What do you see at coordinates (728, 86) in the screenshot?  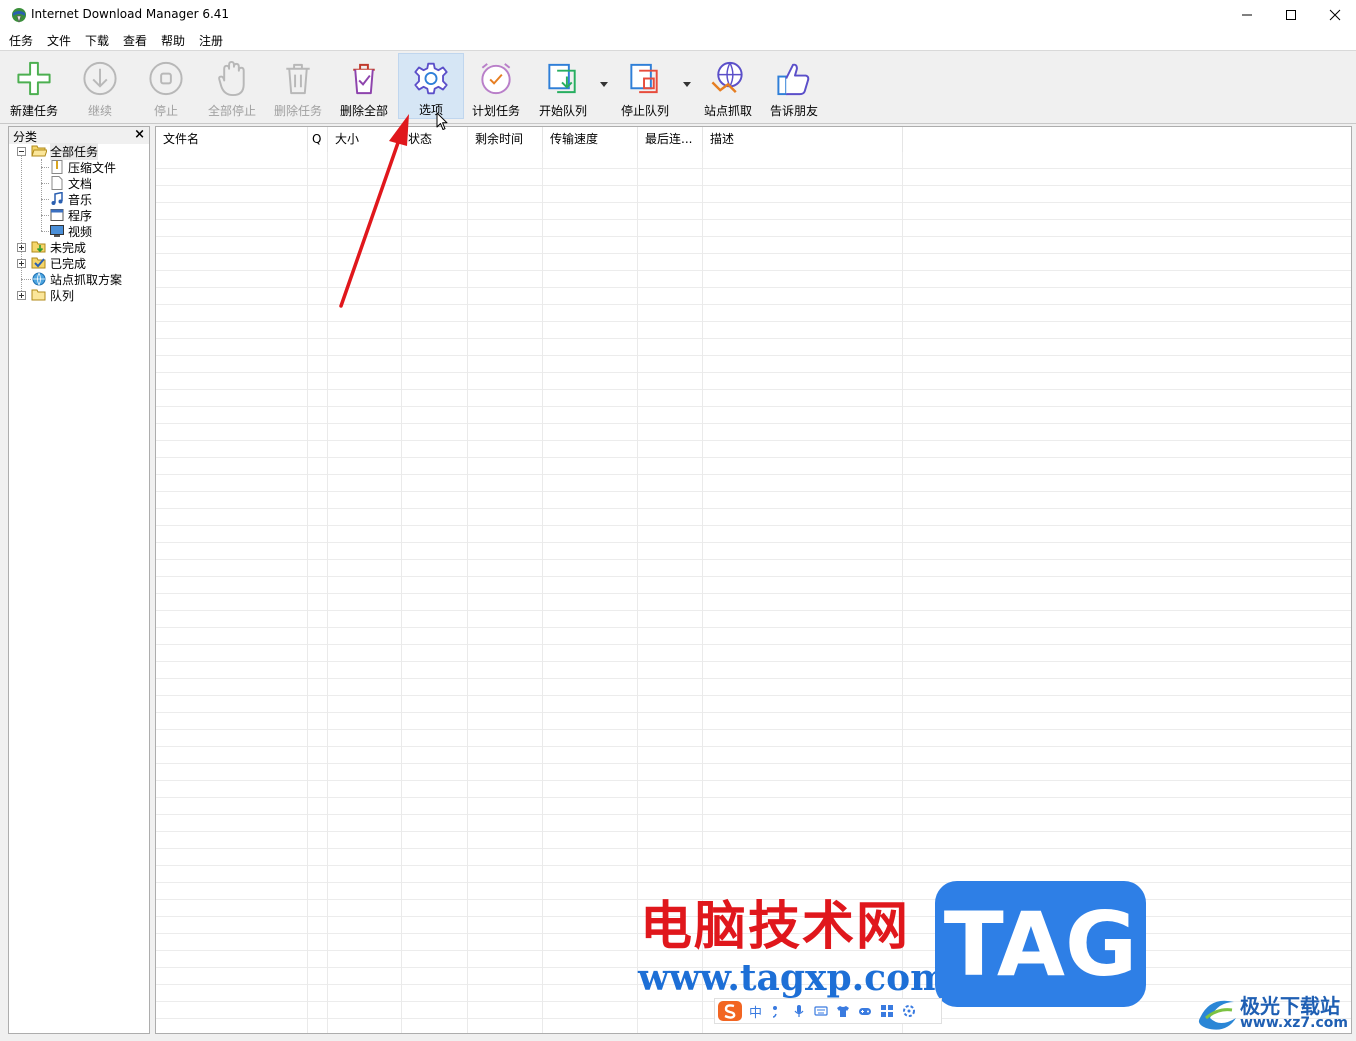 I see `site-grabber-button: 站点抓取` at bounding box center [728, 86].